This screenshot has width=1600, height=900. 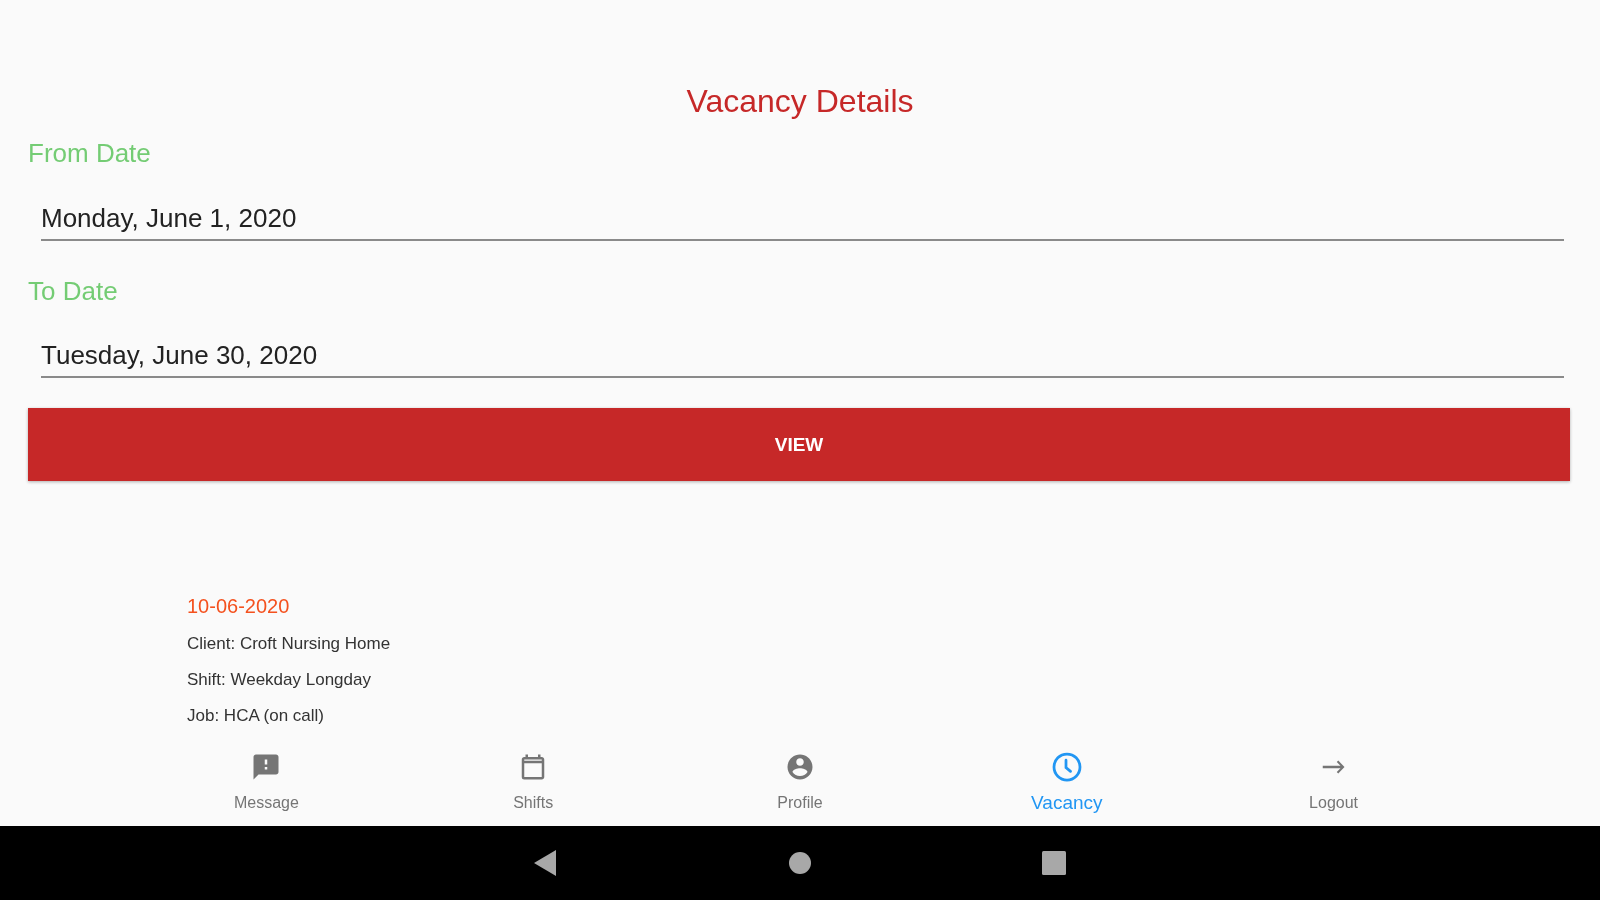 I want to click on nav-tab: Vacancy, so click(x=1067, y=782).